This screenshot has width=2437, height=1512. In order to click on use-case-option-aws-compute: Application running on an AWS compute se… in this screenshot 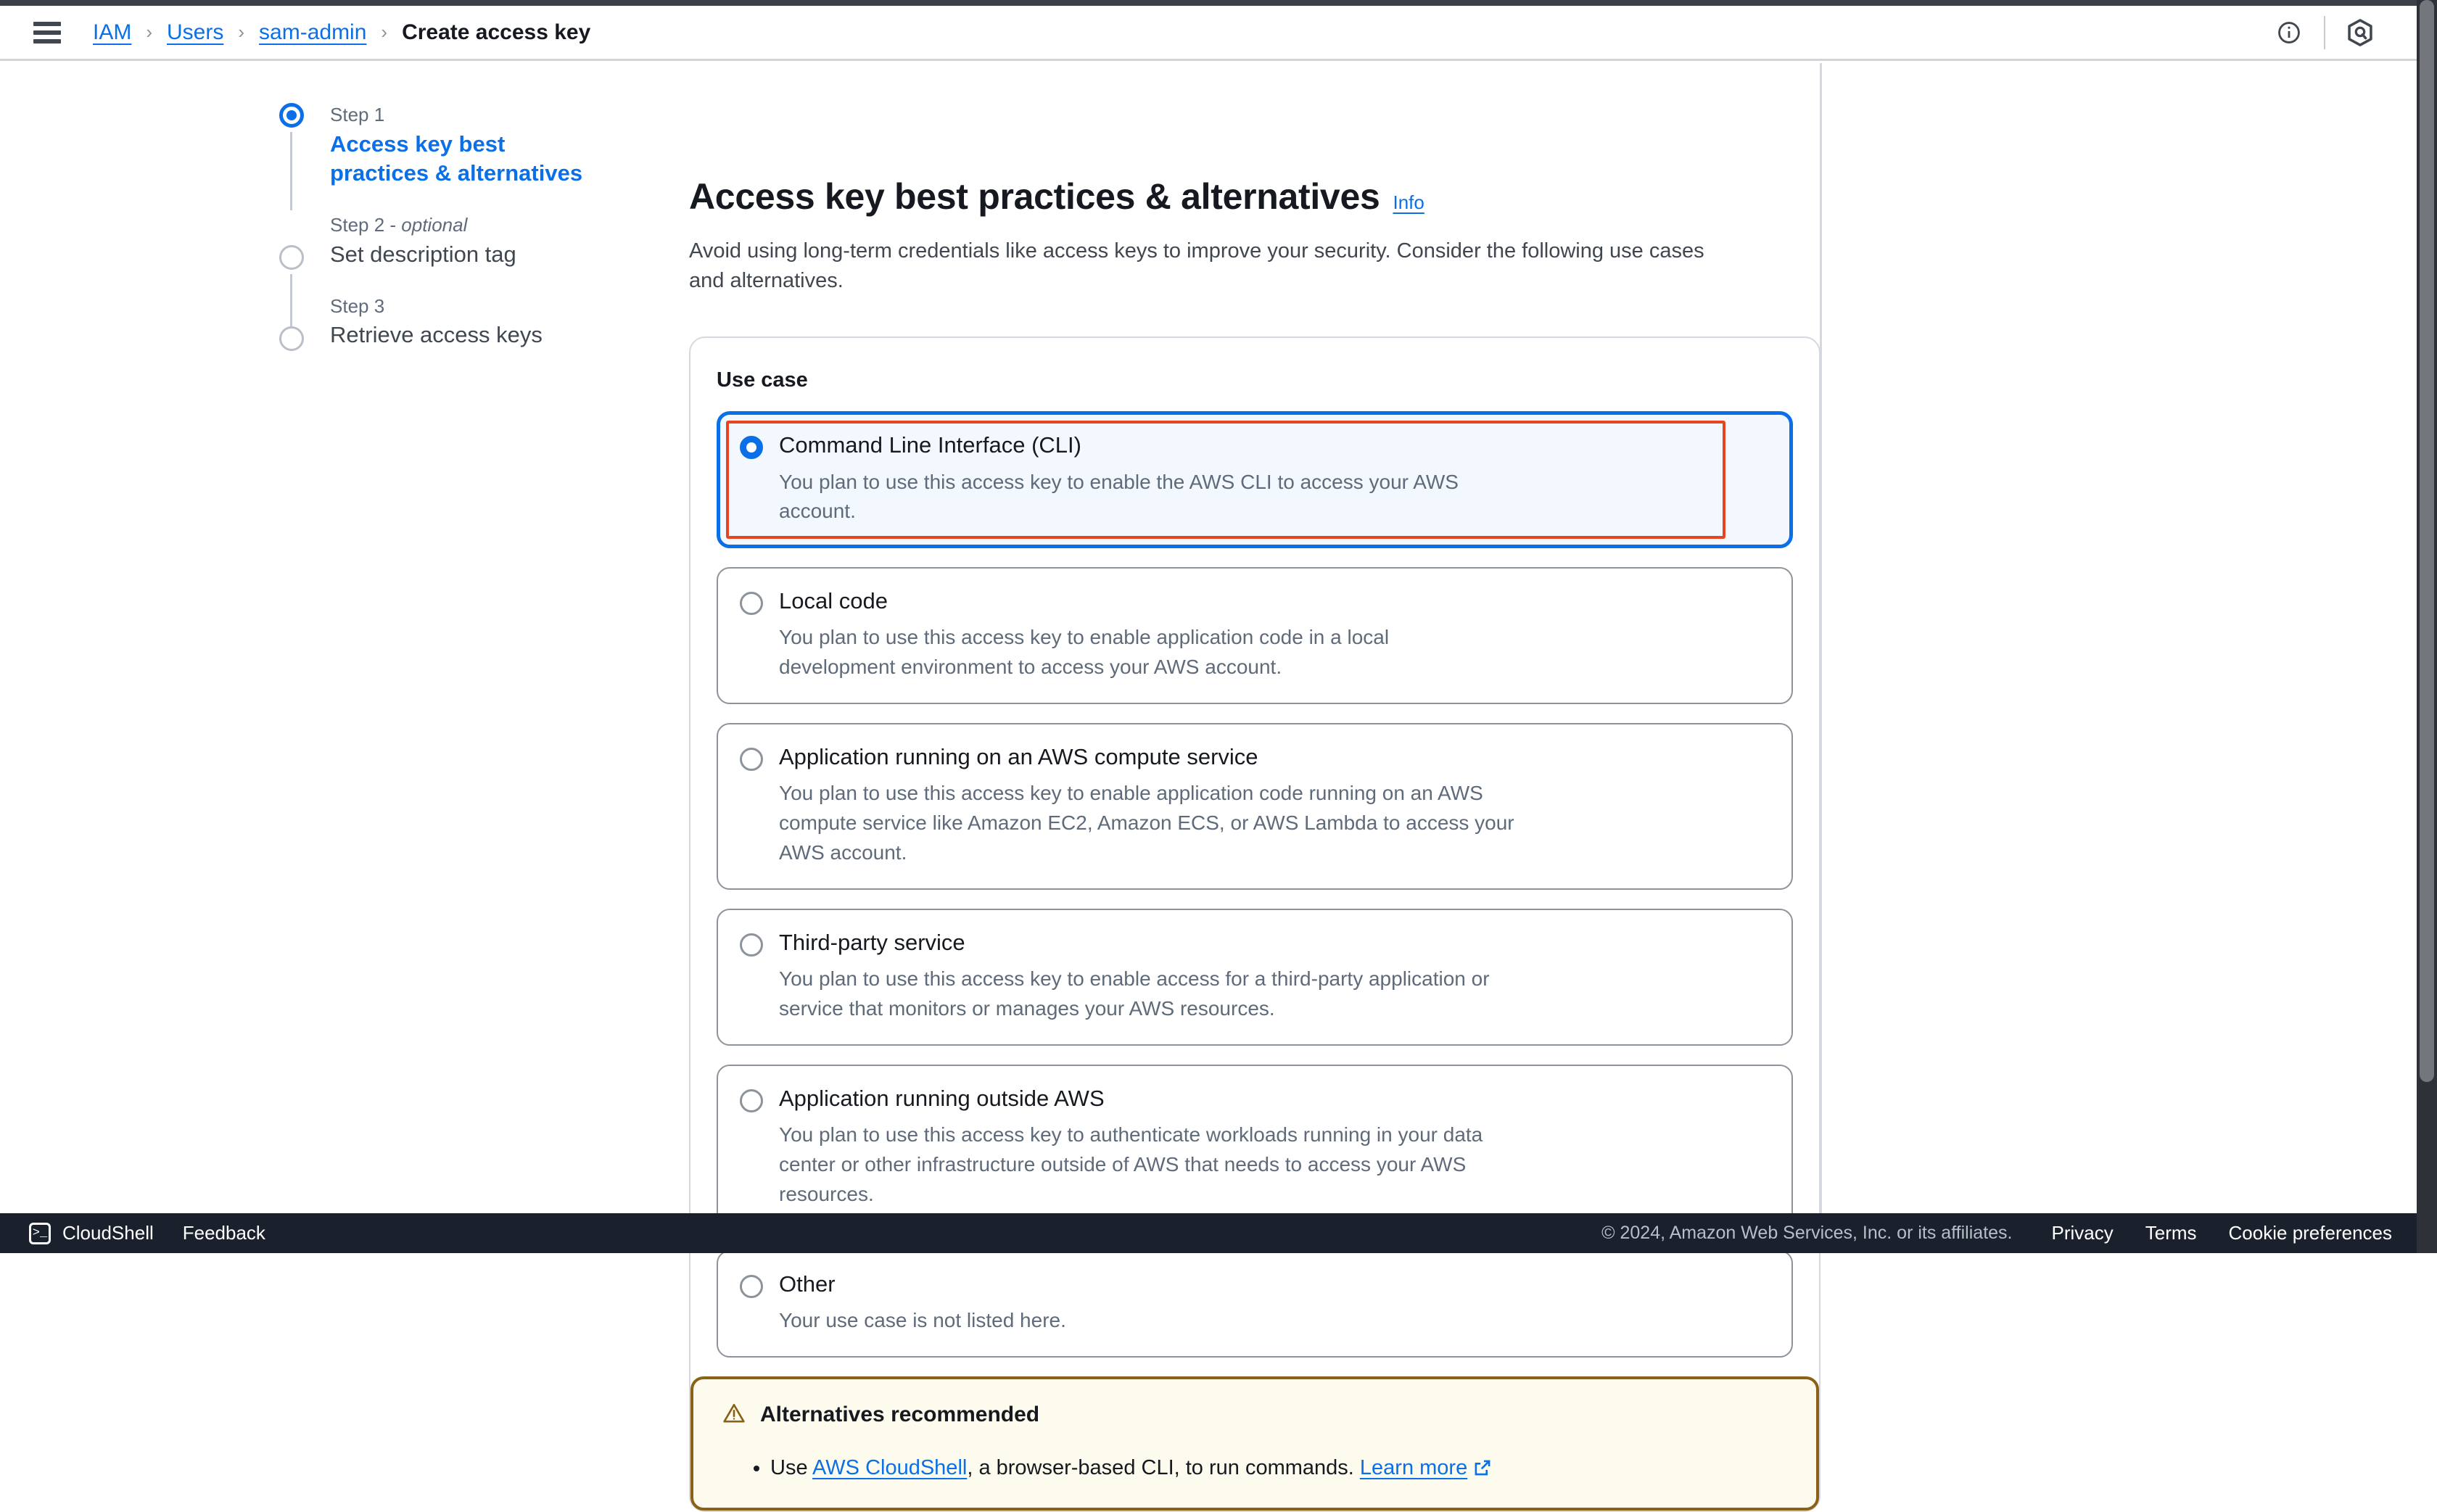, I will do `click(1255, 806)`.